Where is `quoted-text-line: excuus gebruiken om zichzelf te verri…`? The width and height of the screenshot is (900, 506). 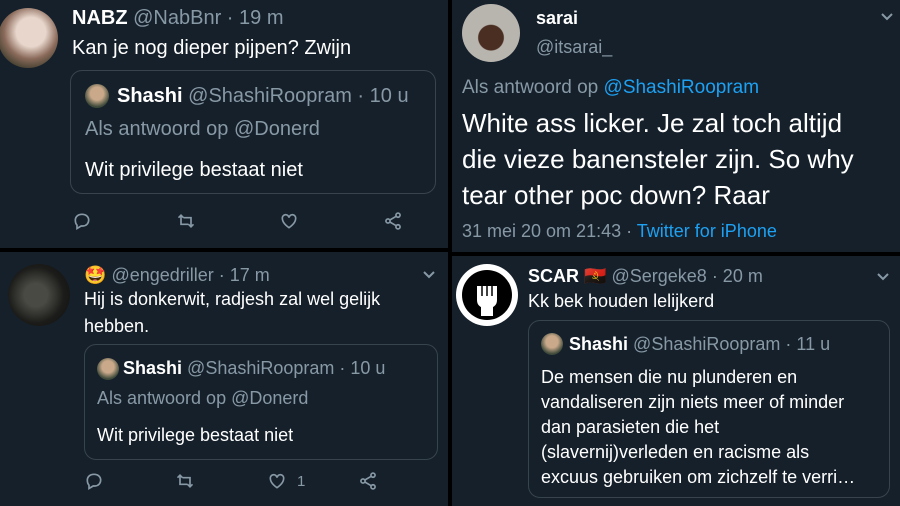 quoted-text-line: excuus gebruiken om zichzelf te verri… is located at coordinates (698, 477).